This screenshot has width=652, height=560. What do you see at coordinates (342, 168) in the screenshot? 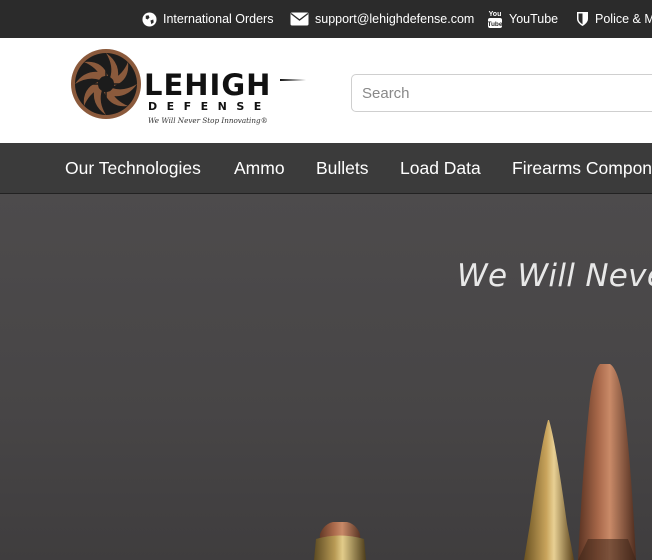
I see `nav-item-bullets: Bullets` at bounding box center [342, 168].